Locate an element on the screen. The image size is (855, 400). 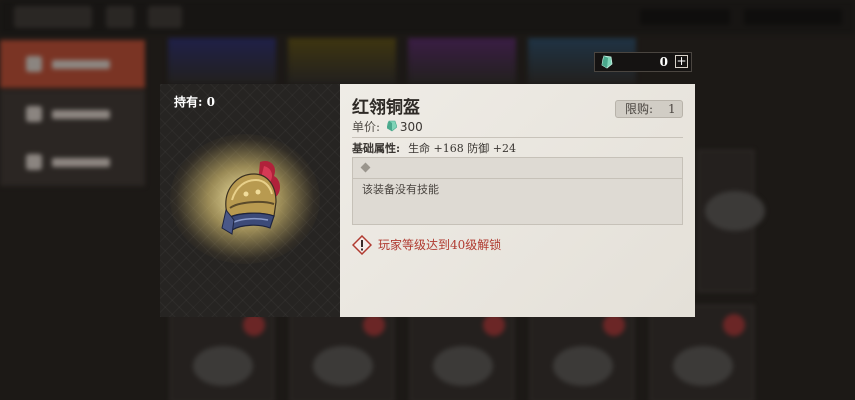
price-value: 300 is located at coordinates (411, 127).